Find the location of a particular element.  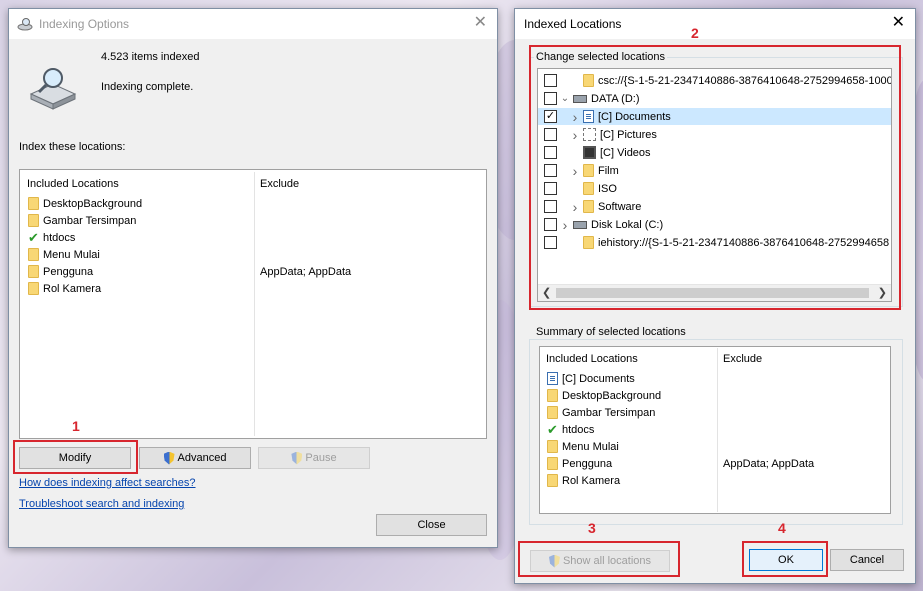

close-button: Close is located at coordinates (431, 525).